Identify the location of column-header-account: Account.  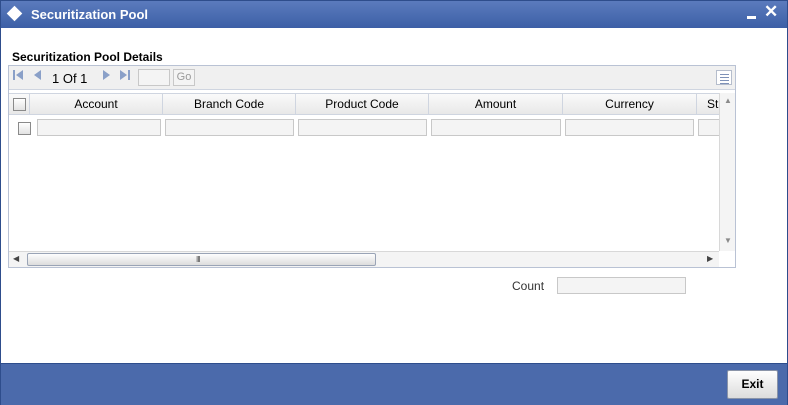
(96, 104).